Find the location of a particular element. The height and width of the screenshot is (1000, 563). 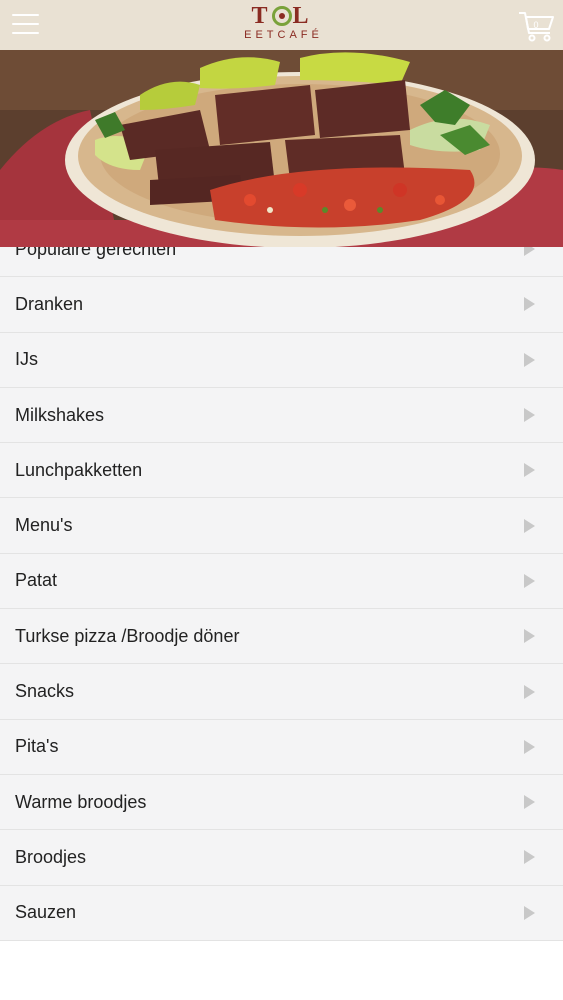

cart-count-badge: 0 is located at coordinates (536, 25).